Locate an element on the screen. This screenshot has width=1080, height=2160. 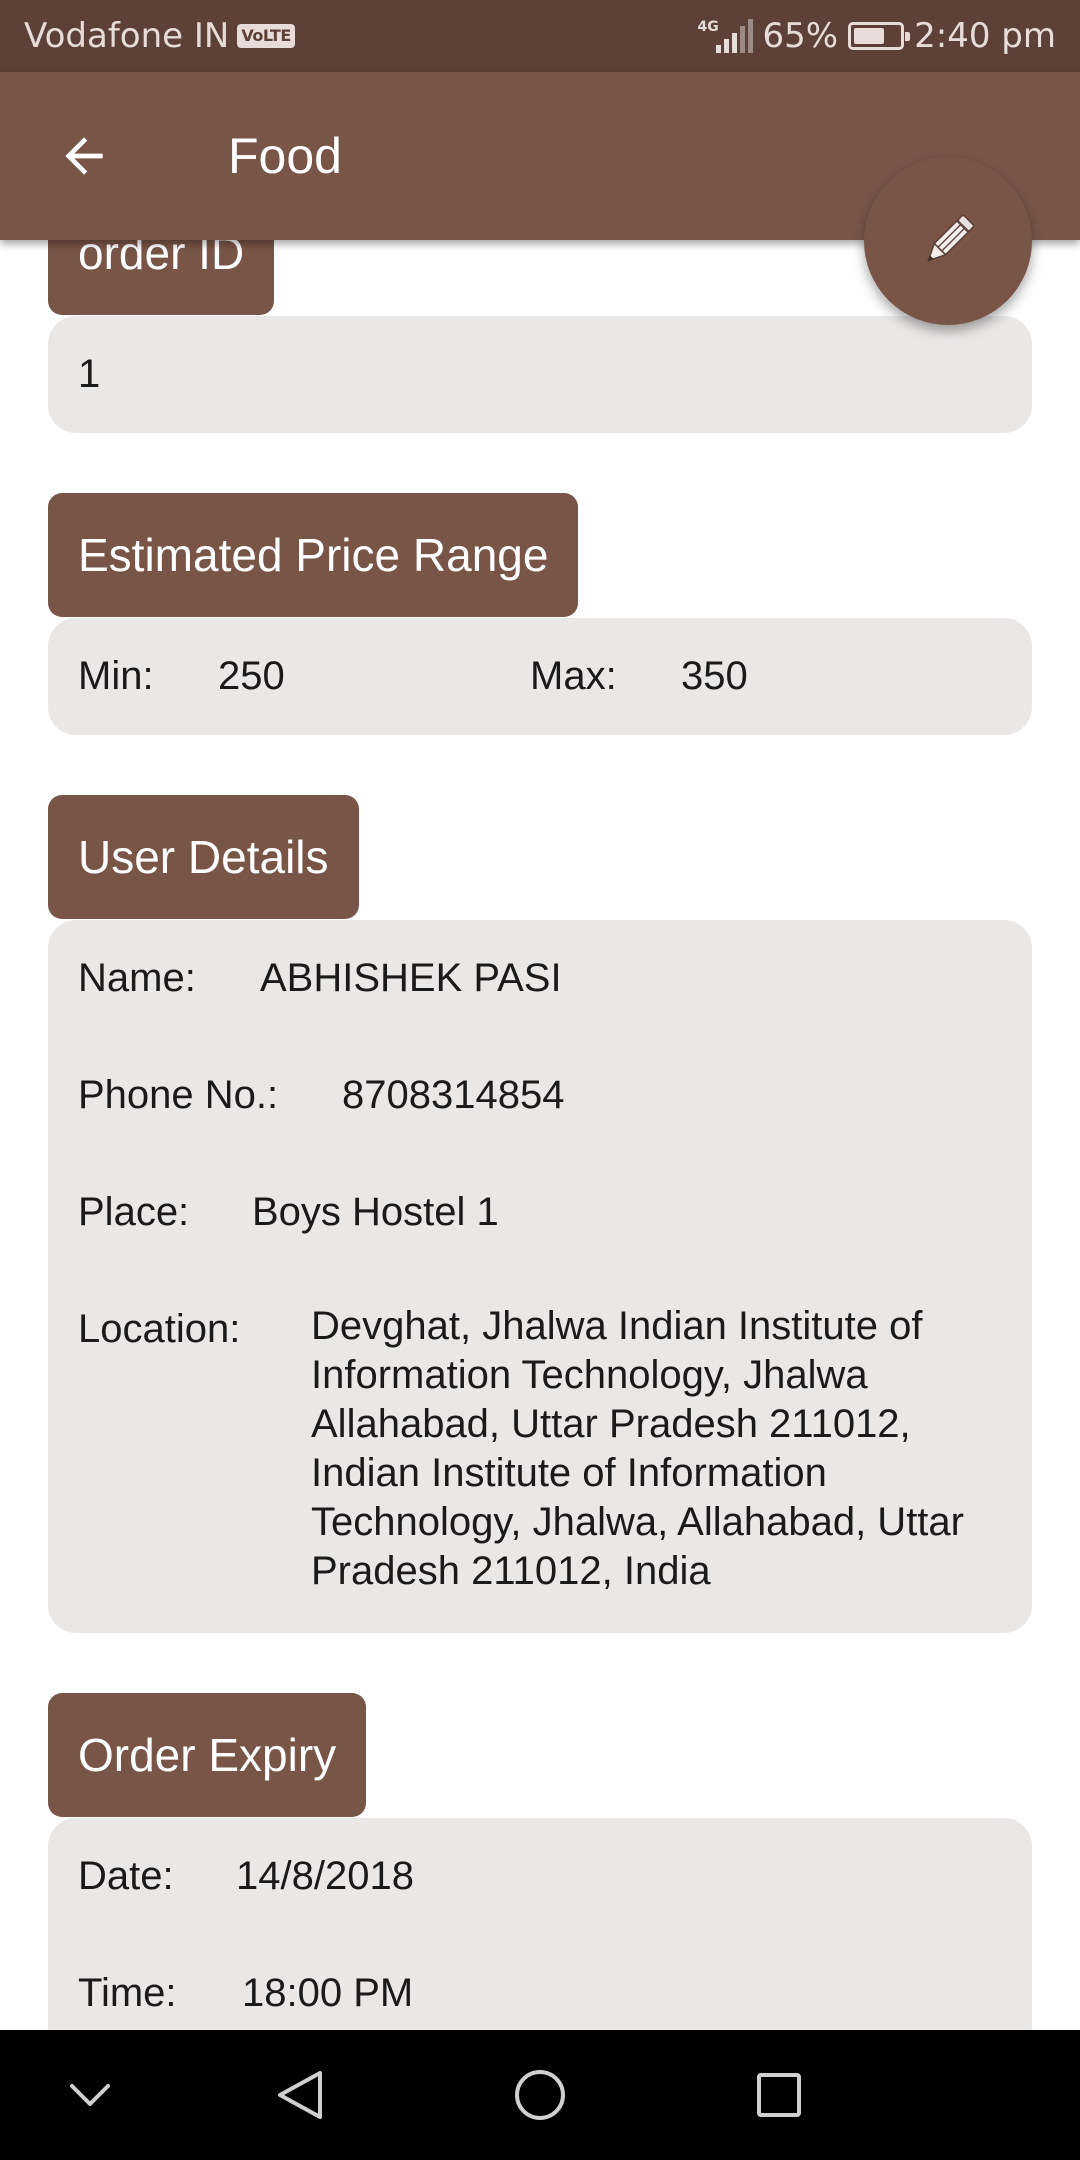
name-label: Name: is located at coordinates (137, 978).